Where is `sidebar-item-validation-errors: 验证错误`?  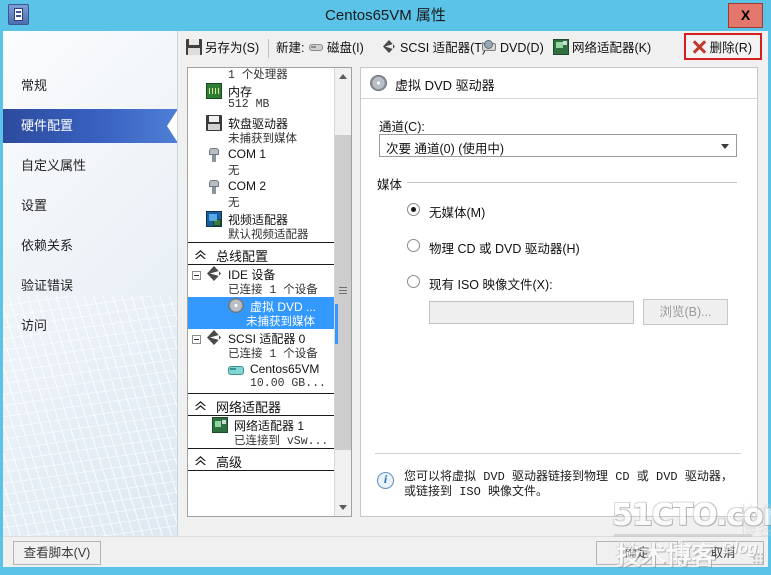 sidebar-item-validation-errors: 验证错误 is located at coordinates (90, 286).